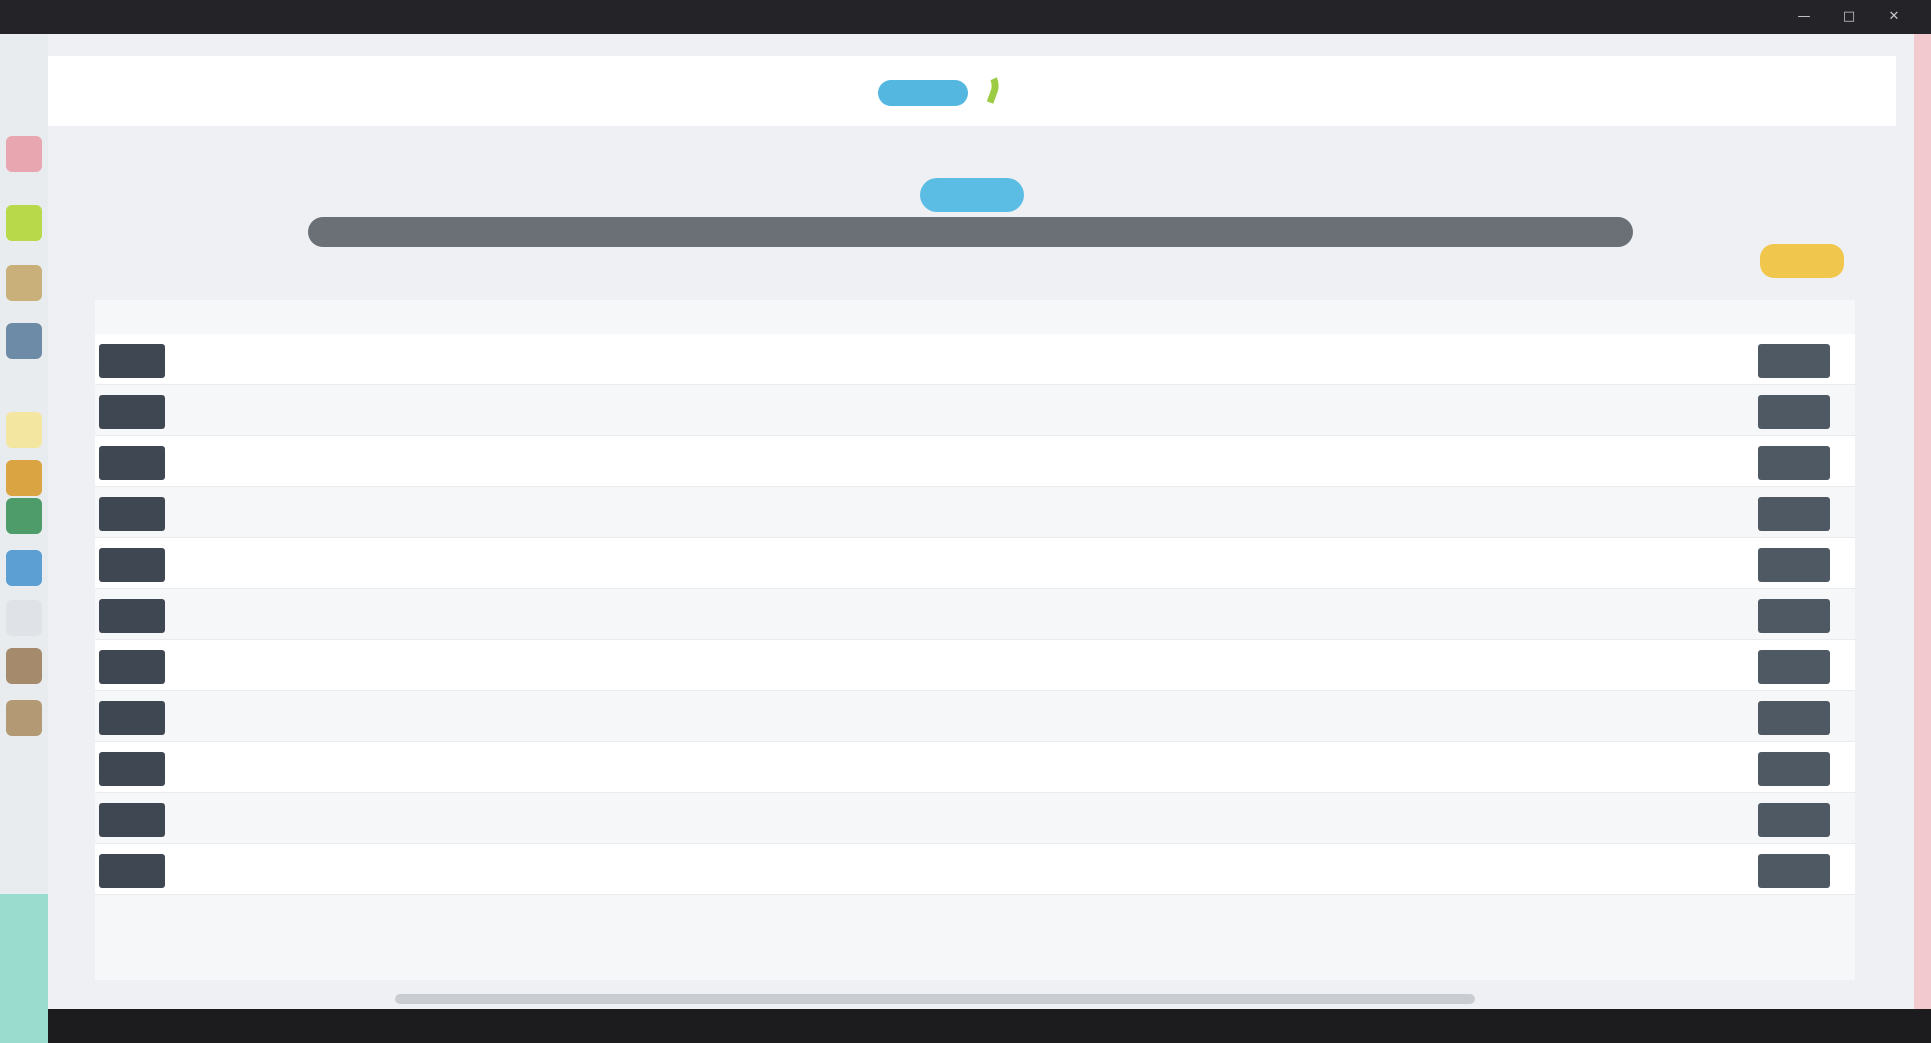  Describe the element at coordinates (218, 91) in the screenshot. I see `header-left-text` at that location.